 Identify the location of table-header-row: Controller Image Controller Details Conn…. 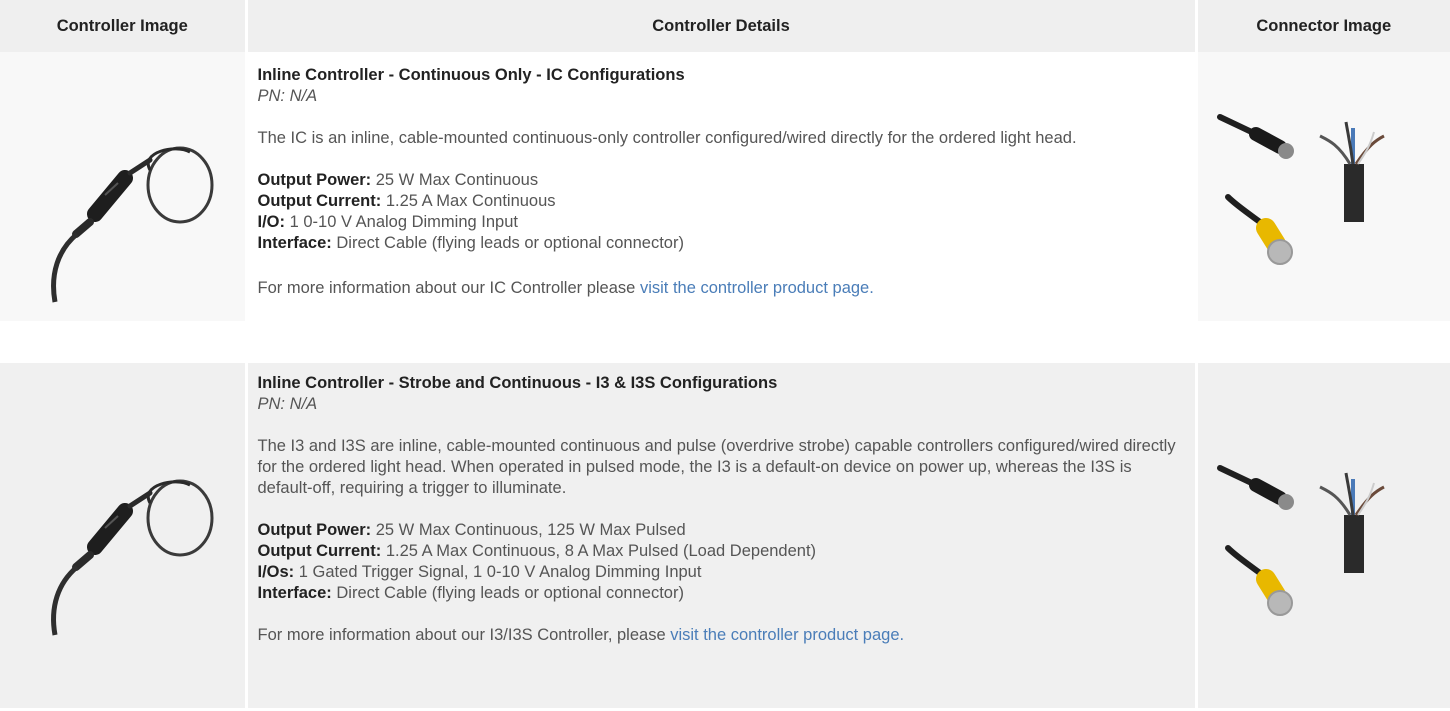
(725, 26).